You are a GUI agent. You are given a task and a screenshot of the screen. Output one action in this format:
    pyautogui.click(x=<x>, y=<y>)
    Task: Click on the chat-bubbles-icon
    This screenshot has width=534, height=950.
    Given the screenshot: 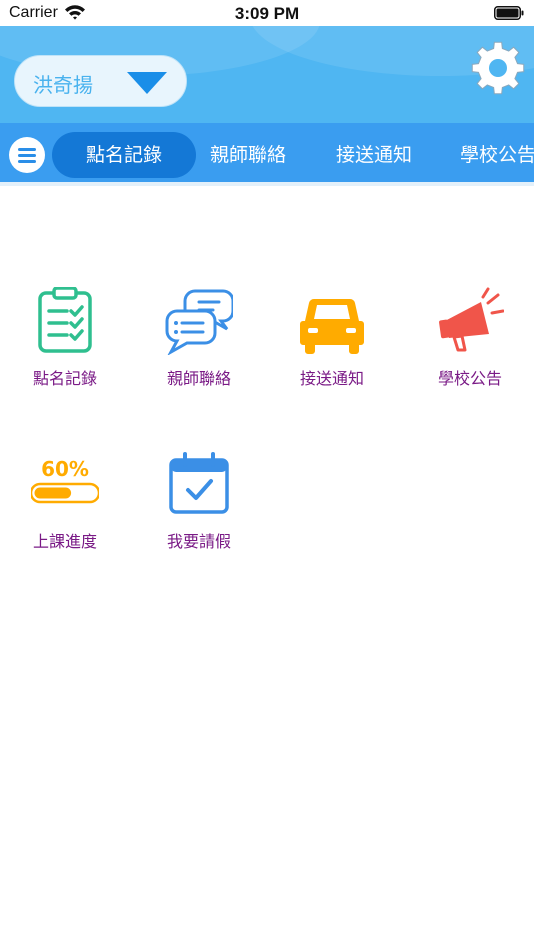 What is the action you would take?
    pyautogui.click(x=199, y=322)
    